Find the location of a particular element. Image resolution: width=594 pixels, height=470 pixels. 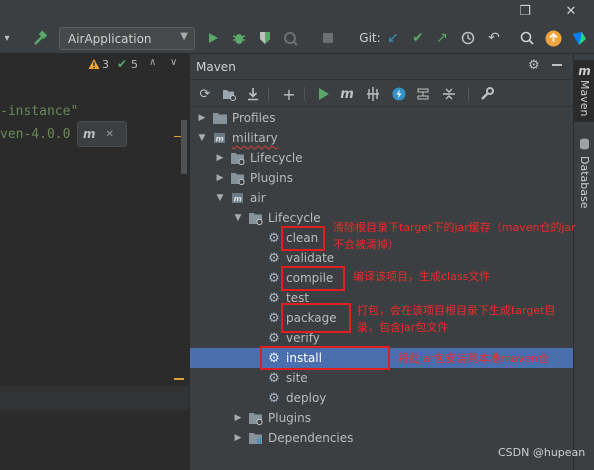

maven-load-changes-popup: m ✕ is located at coordinates (102, 134).